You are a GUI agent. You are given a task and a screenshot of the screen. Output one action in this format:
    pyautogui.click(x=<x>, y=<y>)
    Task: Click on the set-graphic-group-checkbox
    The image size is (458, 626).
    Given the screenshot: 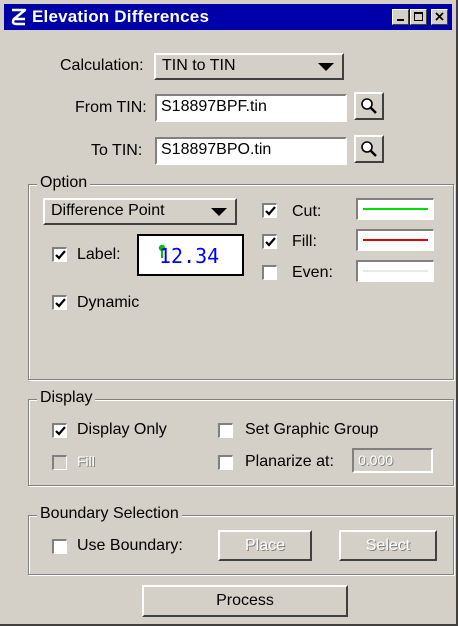 What is the action you would take?
    pyautogui.click(x=225, y=430)
    